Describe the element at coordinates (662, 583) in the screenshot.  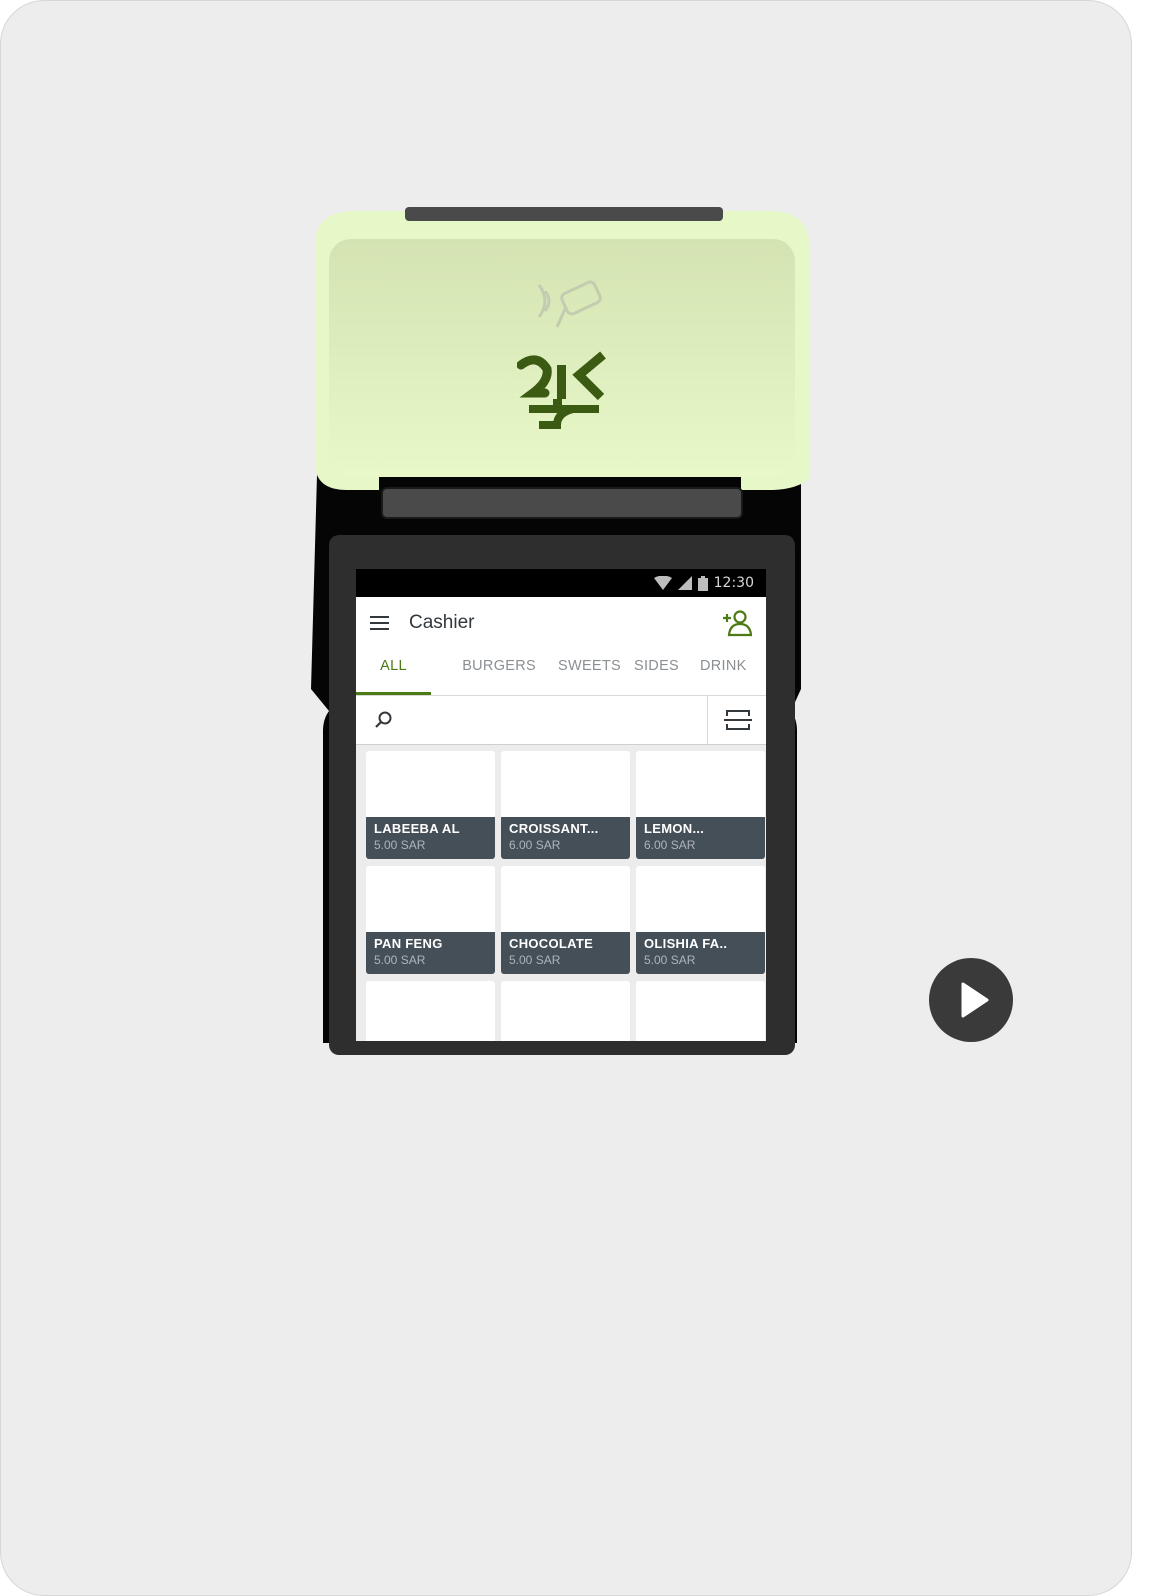
I see `wifi-icon` at that location.